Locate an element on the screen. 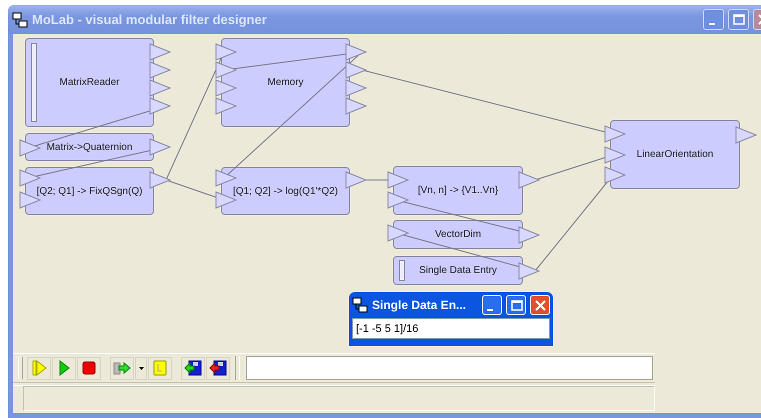 This screenshot has width=761, height=418. filter-block: [Q1; Q2] -> log(Q1'*Q2) is located at coordinates (285, 191).